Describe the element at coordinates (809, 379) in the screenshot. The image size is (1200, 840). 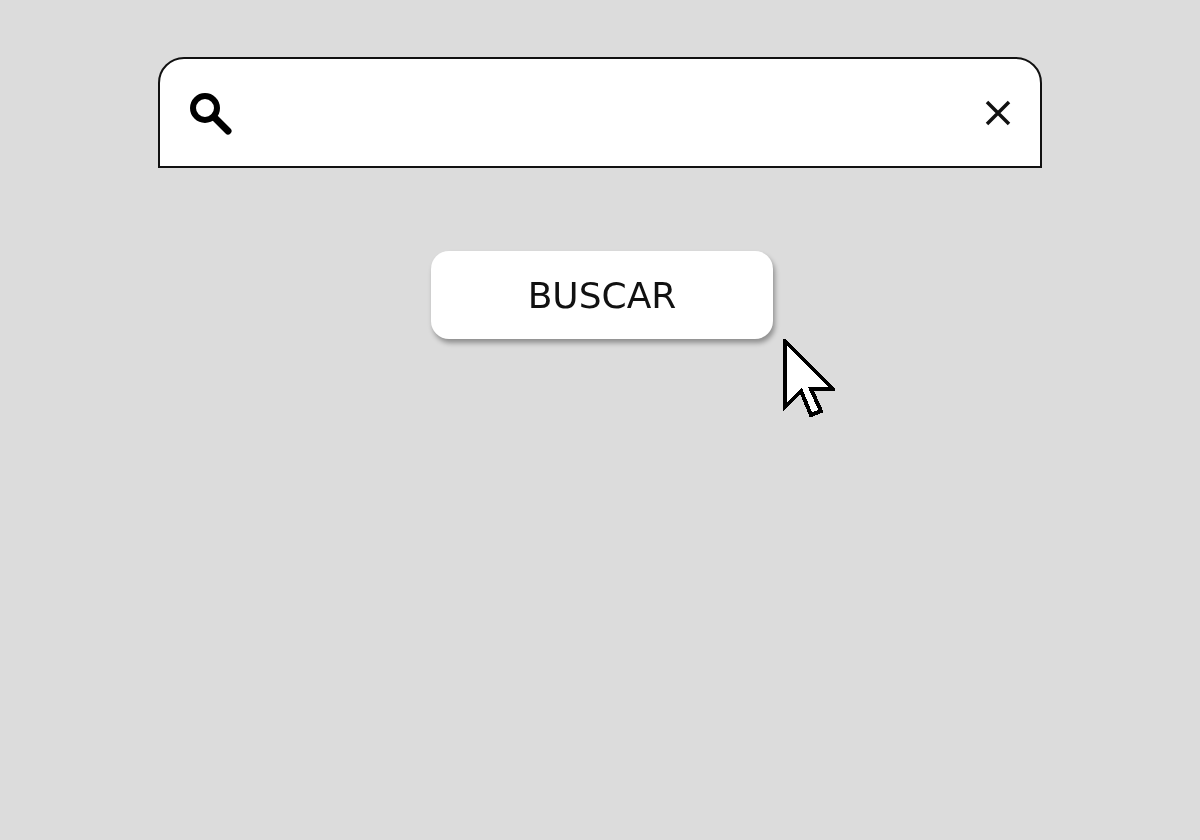
I see `mouse-pointer-icon` at that location.